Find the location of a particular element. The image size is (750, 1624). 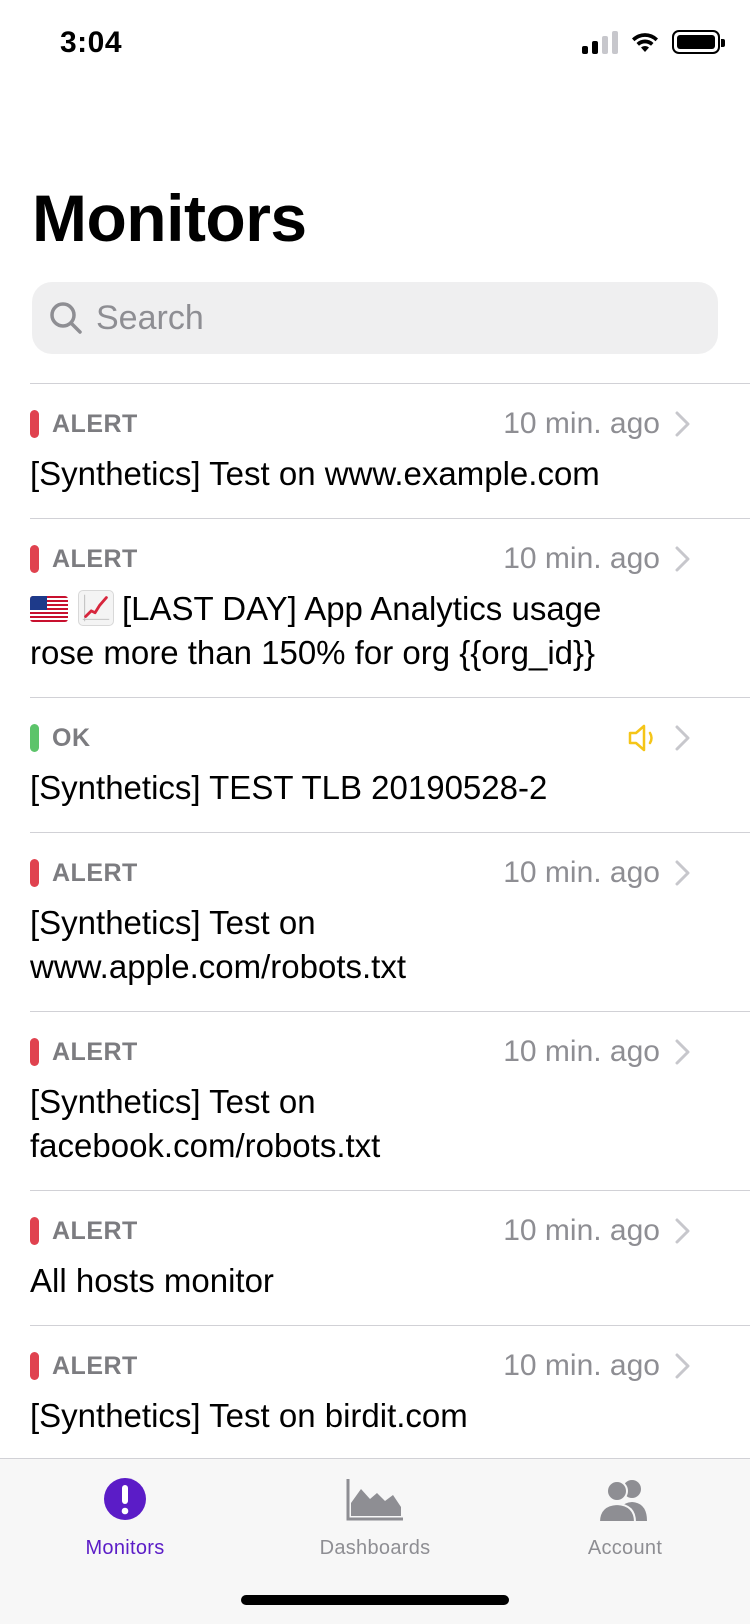

tab-monitors: Monitors is located at coordinates (125, 1516).